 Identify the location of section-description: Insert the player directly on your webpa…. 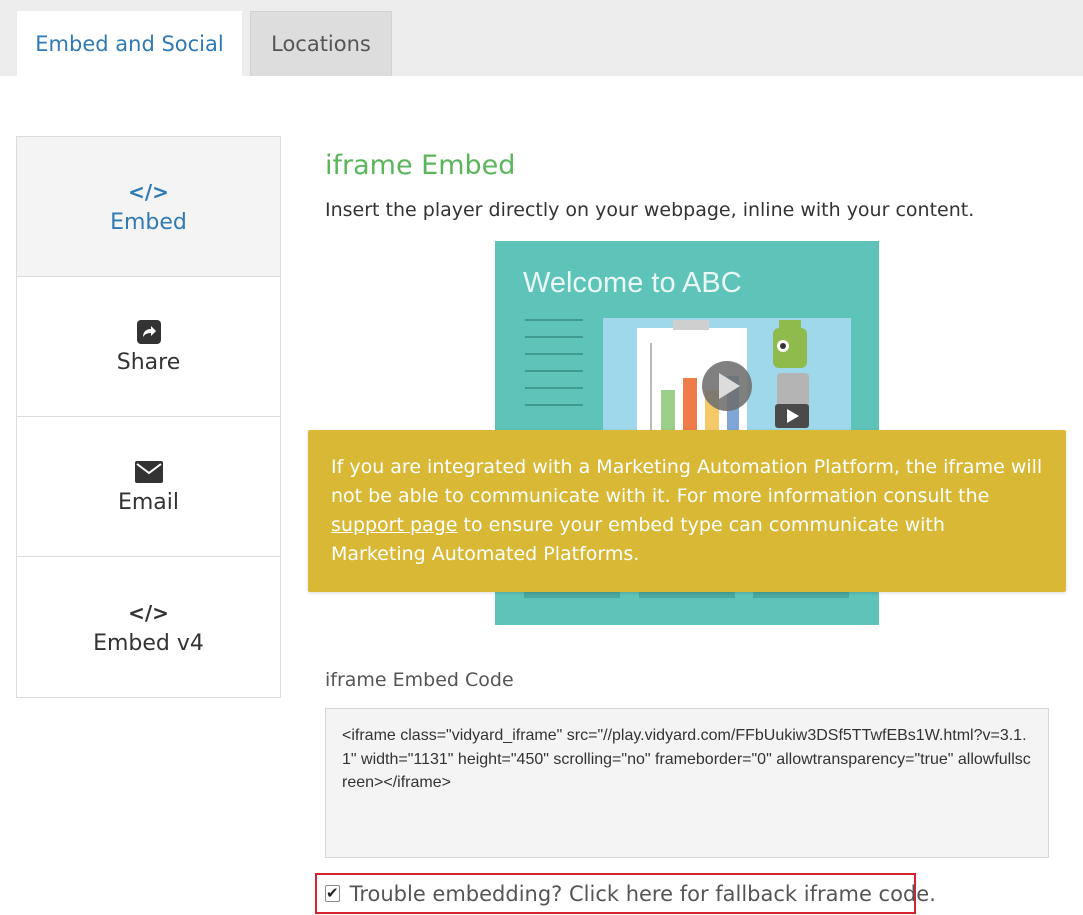
(650, 210).